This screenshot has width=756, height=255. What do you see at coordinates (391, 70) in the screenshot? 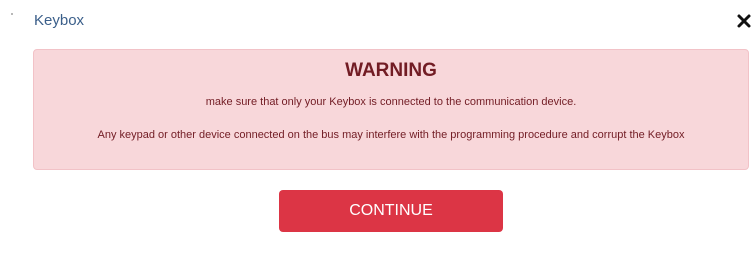
I see `warning-heading: WARNING` at bounding box center [391, 70].